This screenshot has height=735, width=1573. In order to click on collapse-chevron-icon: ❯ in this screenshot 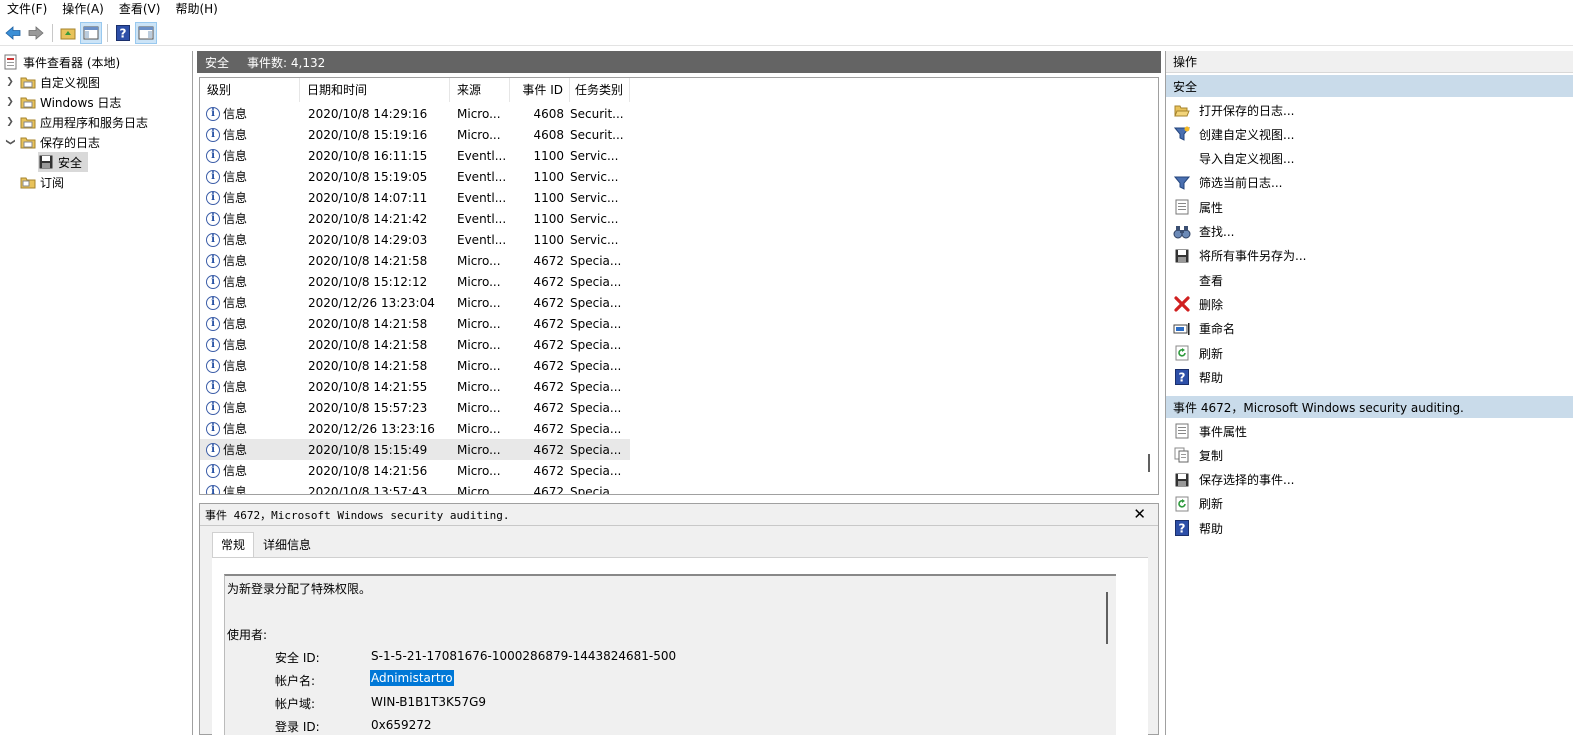, I will do `click(10, 142)`.